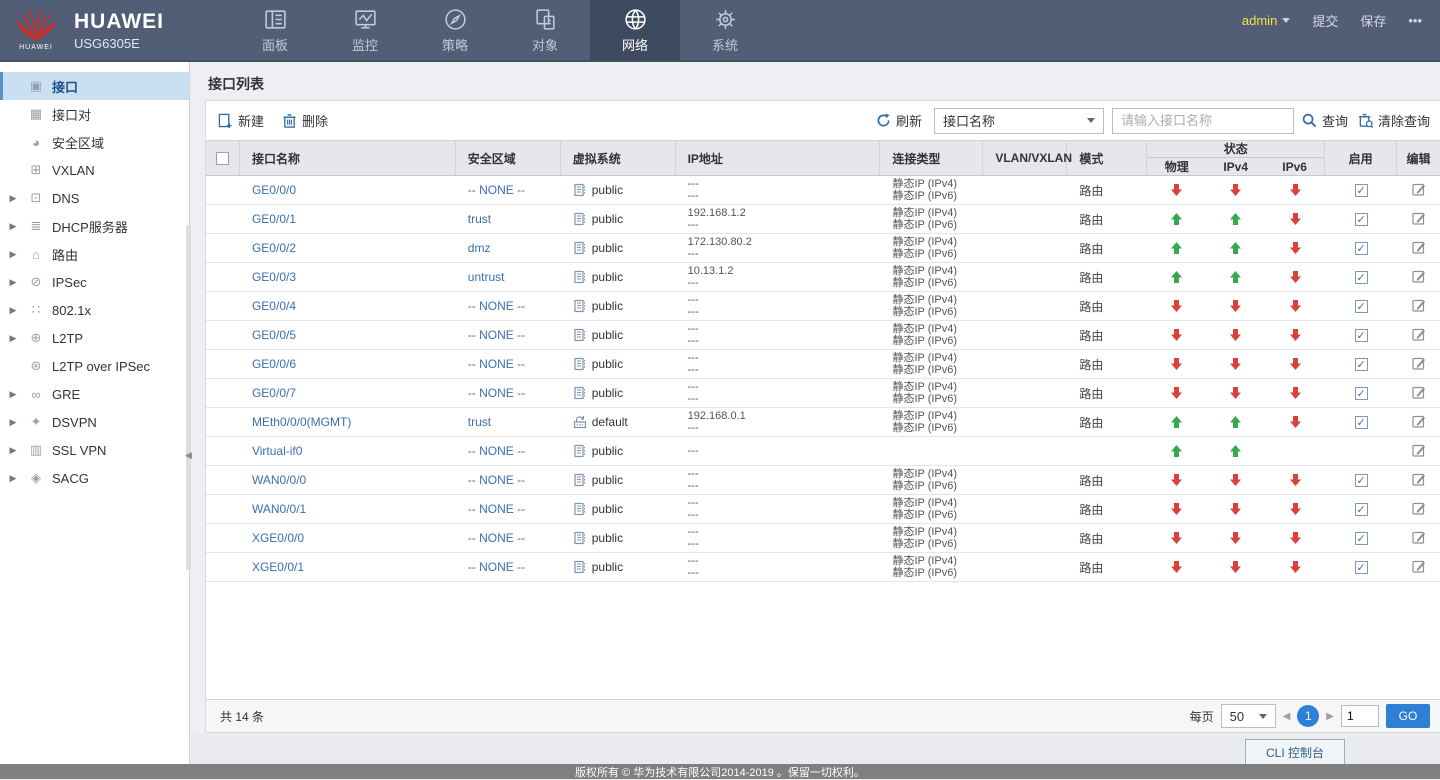 This screenshot has height=780, width=1440. Describe the element at coordinates (1325, 120) in the screenshot. I see `query-button: 查询` at that location.